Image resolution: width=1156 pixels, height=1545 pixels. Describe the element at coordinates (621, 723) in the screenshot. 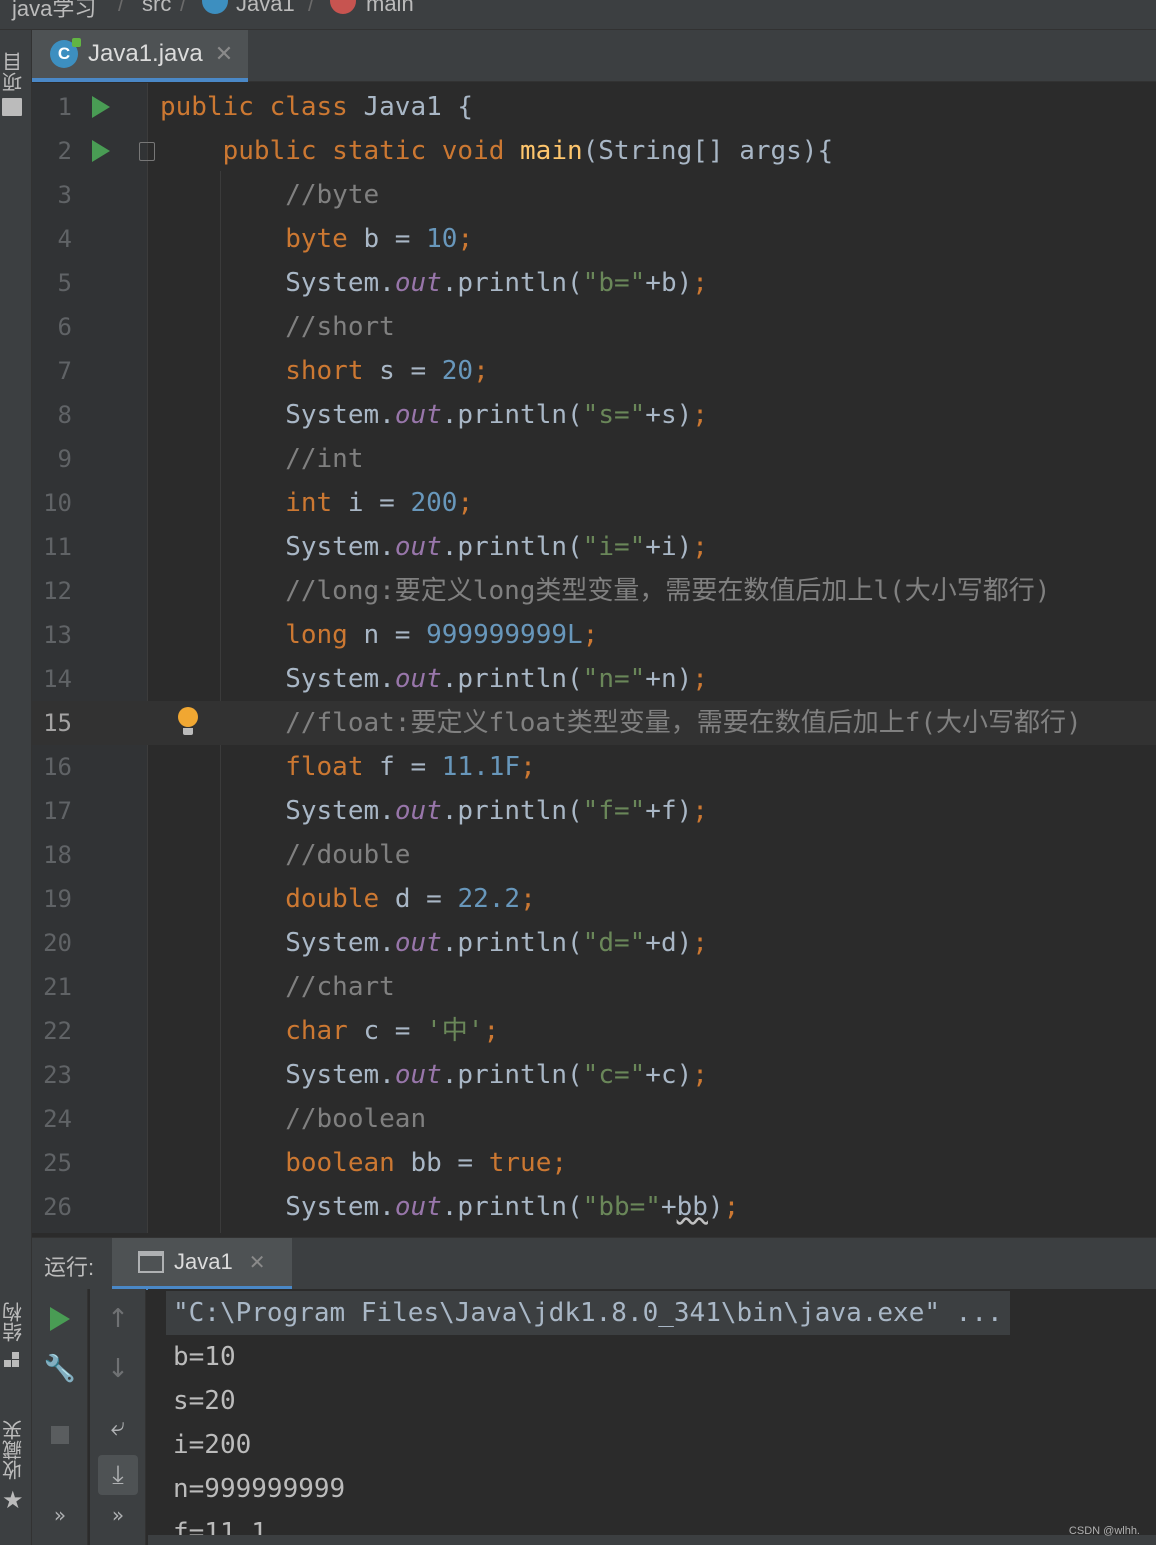

I see `code-token: //float:要定义float类型变量，需要在数值后加上f(大小写都行)` at that location.